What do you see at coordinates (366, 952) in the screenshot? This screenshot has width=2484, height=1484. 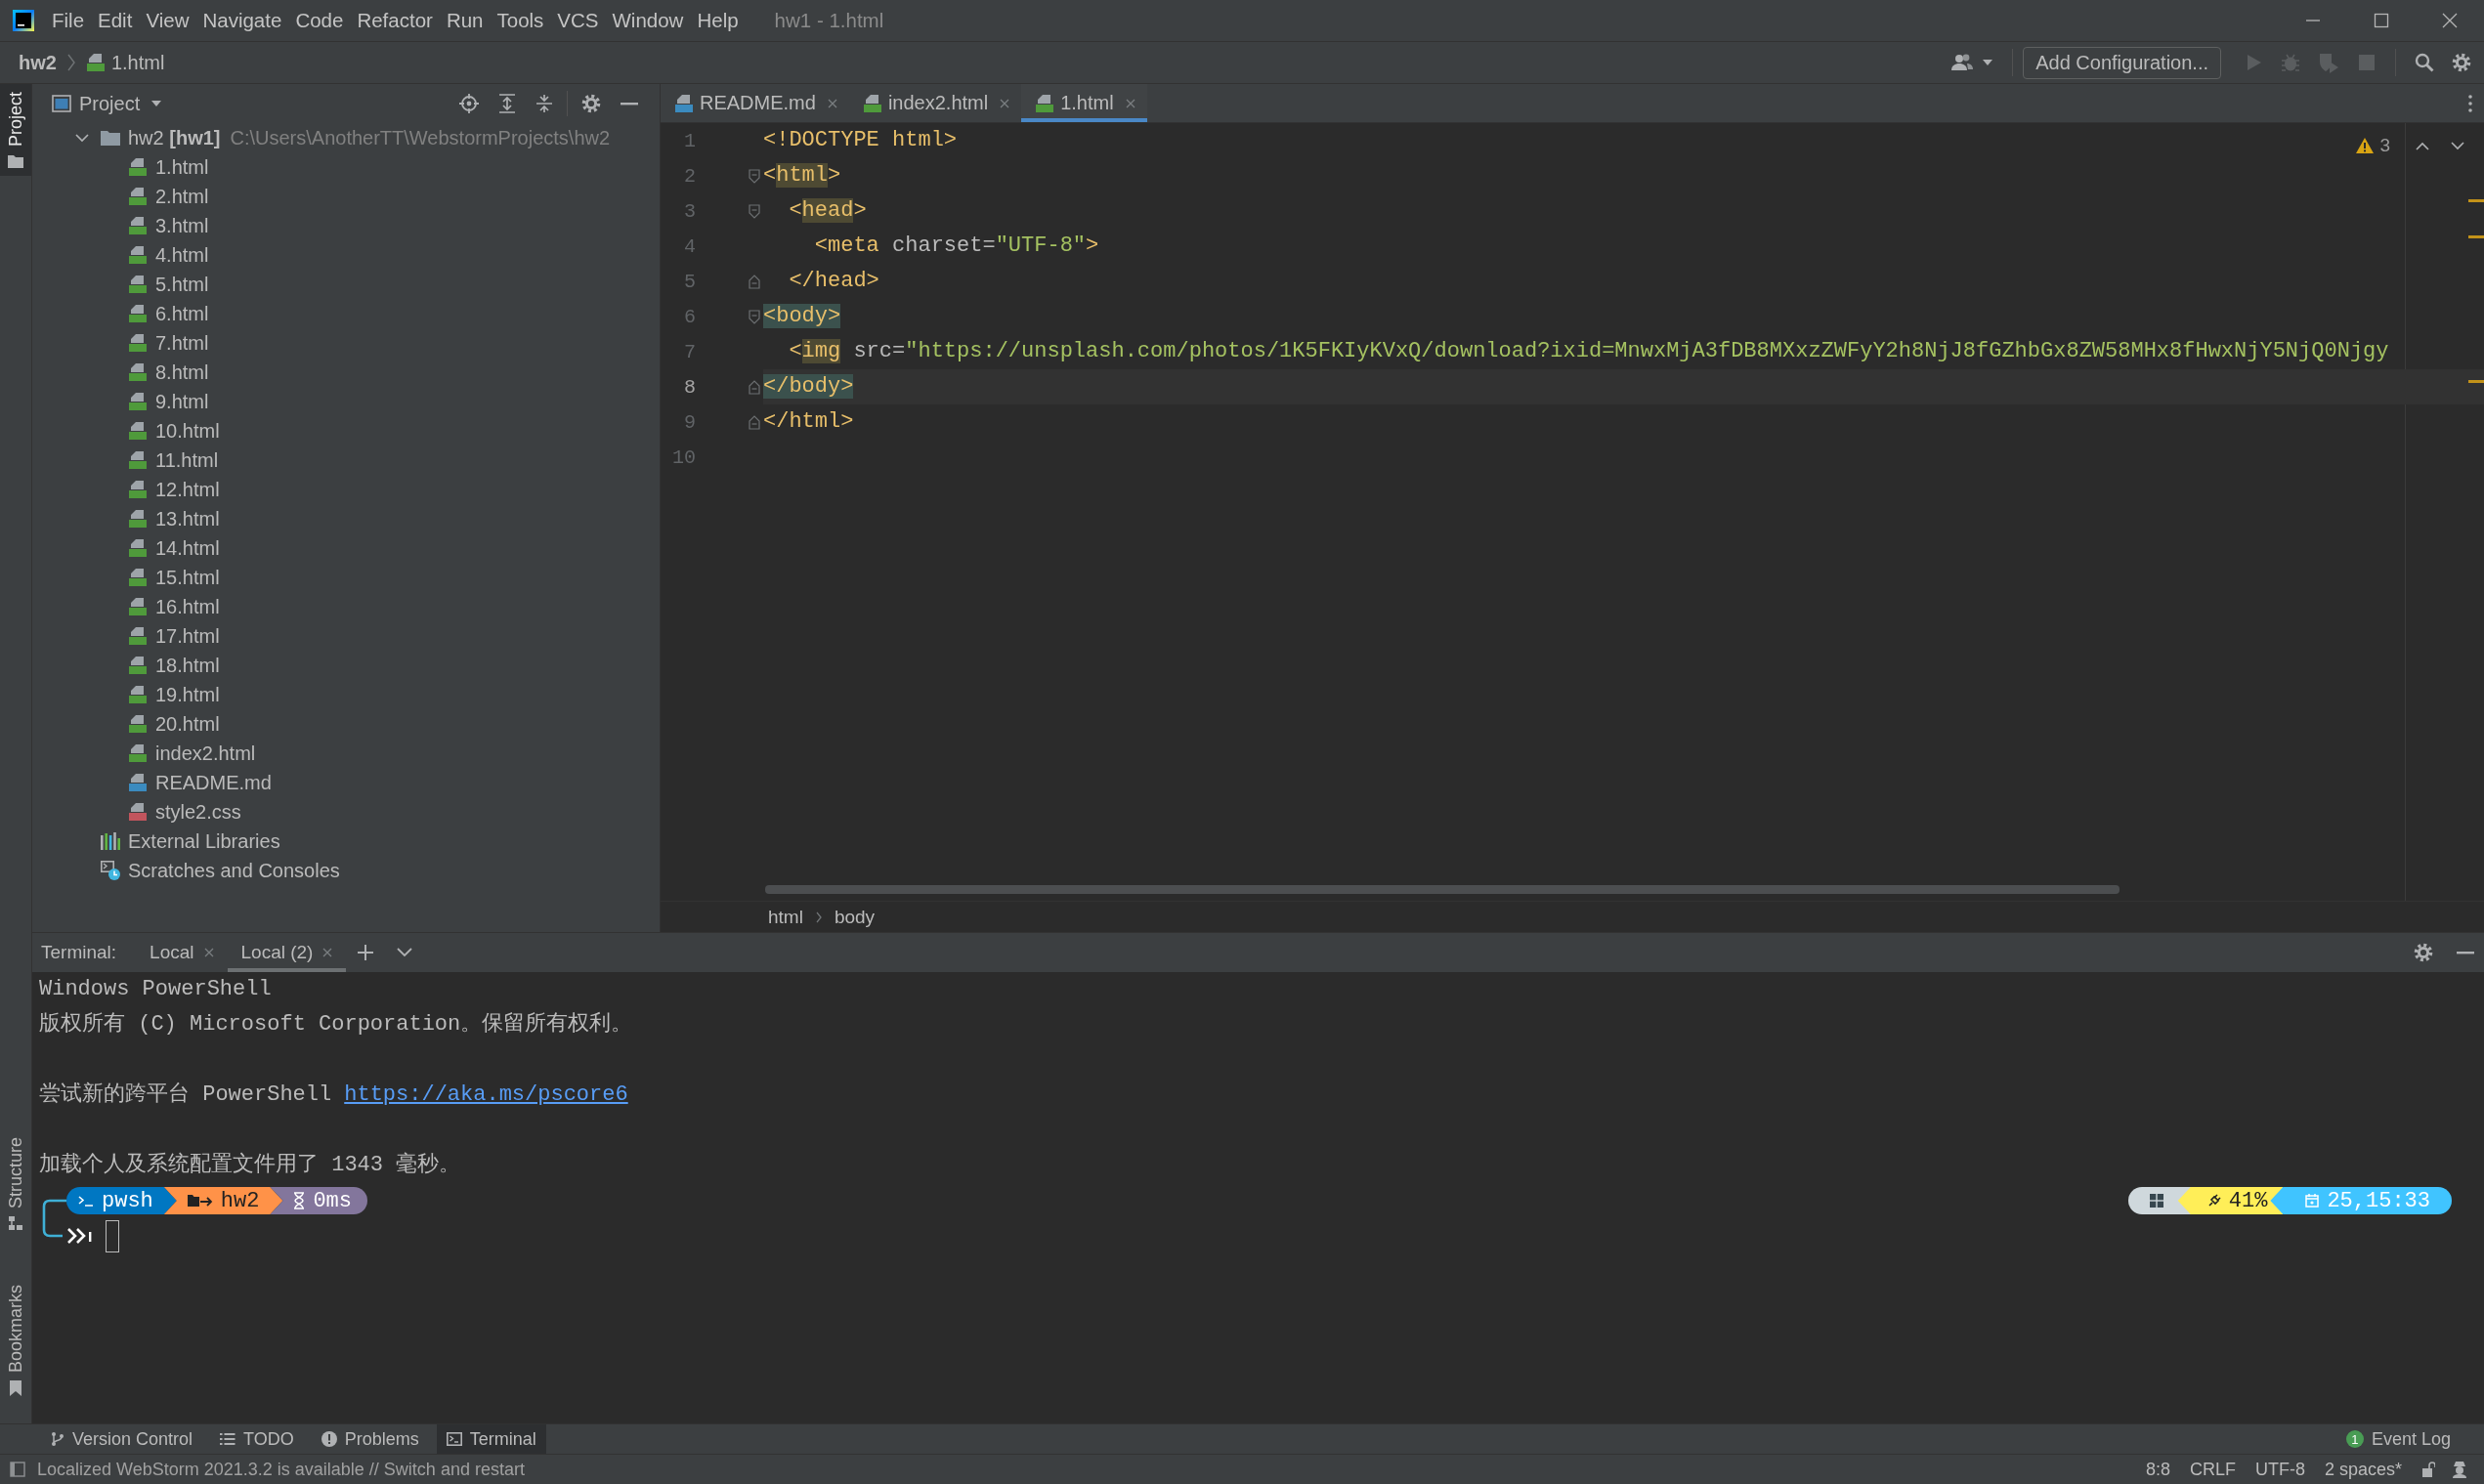 I see `plus-icon` at bounding box center [366, 952].